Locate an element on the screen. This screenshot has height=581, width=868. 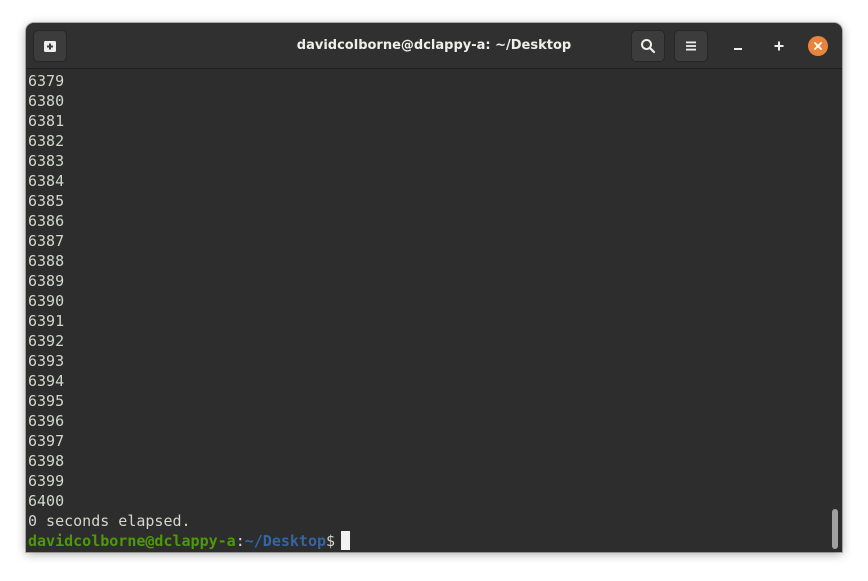
output-line: 6392 is located at coordinates (46, 341).